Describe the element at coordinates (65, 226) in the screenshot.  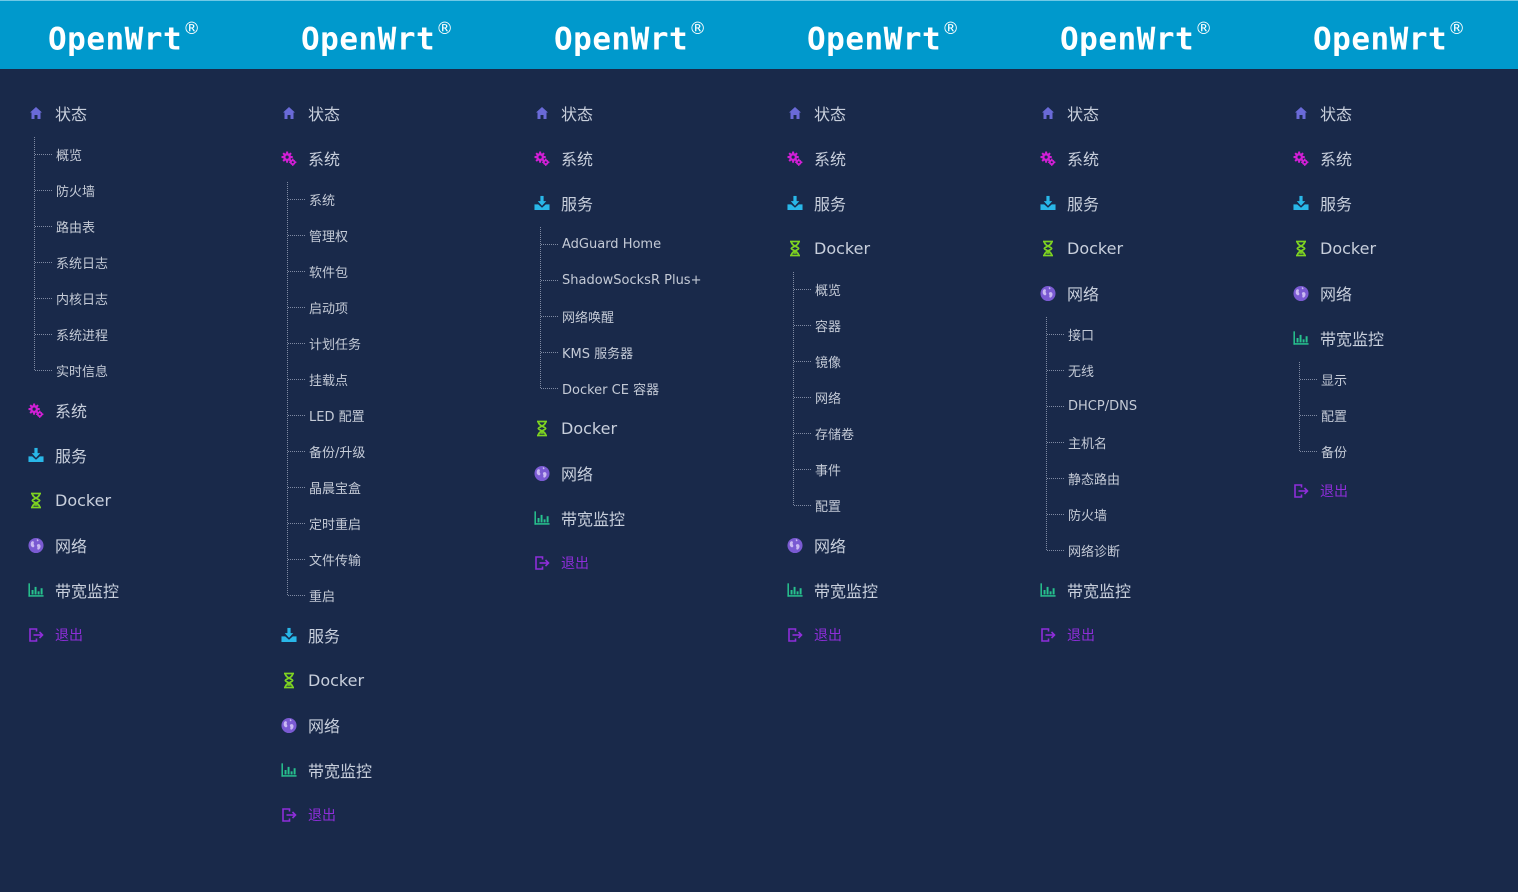
I see `submenu-item: 路由表` at that location.